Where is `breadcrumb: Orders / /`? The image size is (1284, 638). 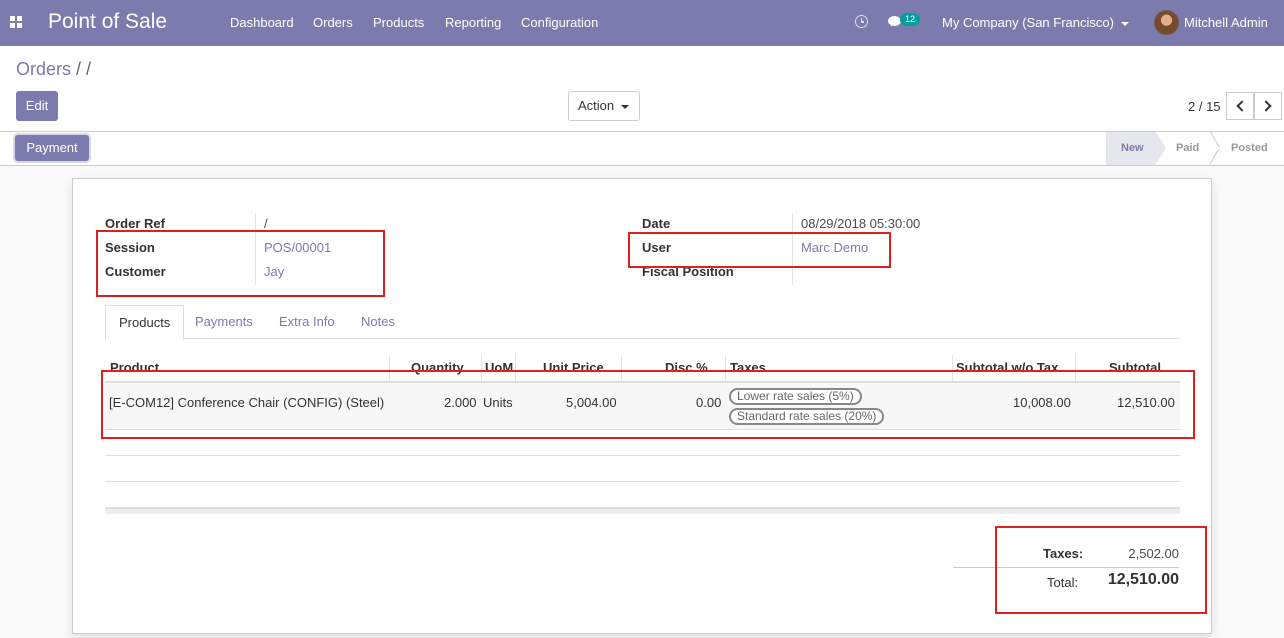 breadcrumb: Orders / / is located at coordinates (53, 69).